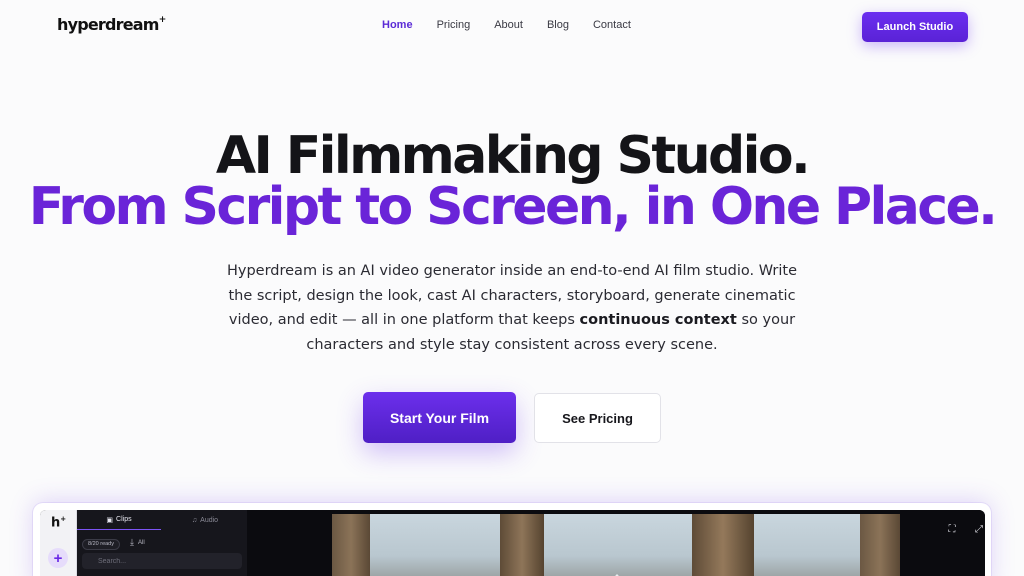  I want to click on logo: hyperdream+, so click(112, 24).